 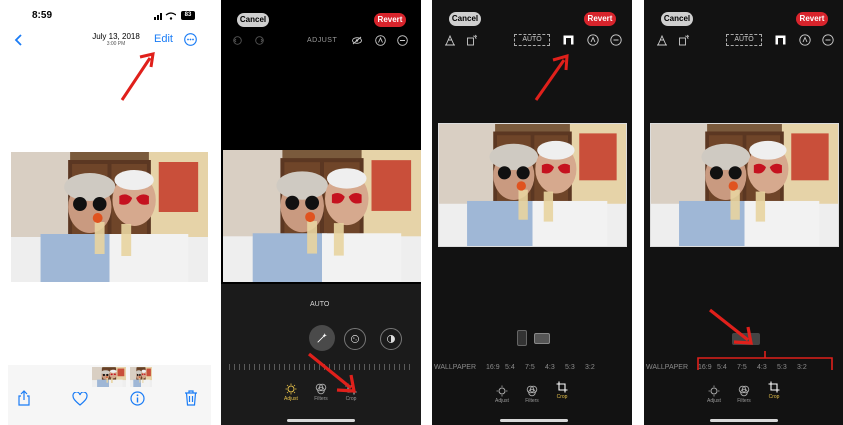 I want to click on trash-icon, so click(x=191, y=398).